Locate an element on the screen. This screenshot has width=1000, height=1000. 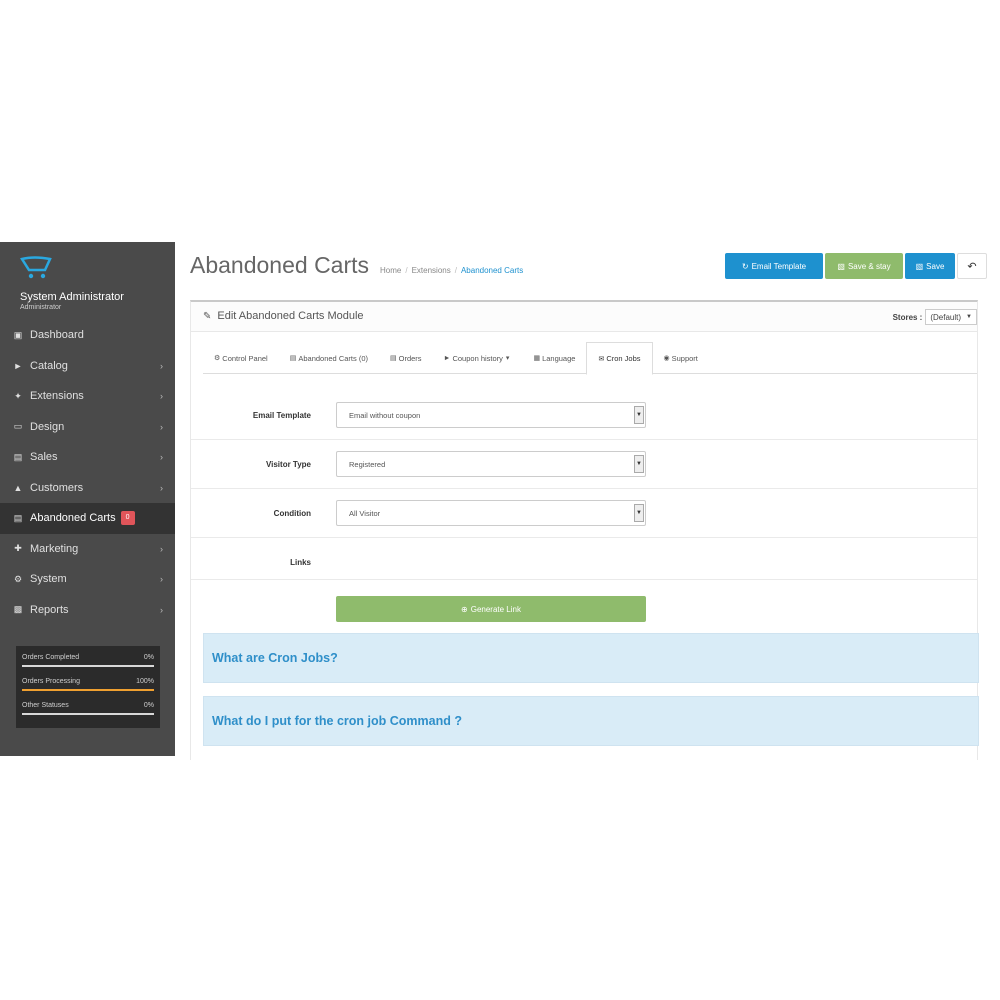
email-template-button: ↻ Email Template is located at coordinates (774, 266).